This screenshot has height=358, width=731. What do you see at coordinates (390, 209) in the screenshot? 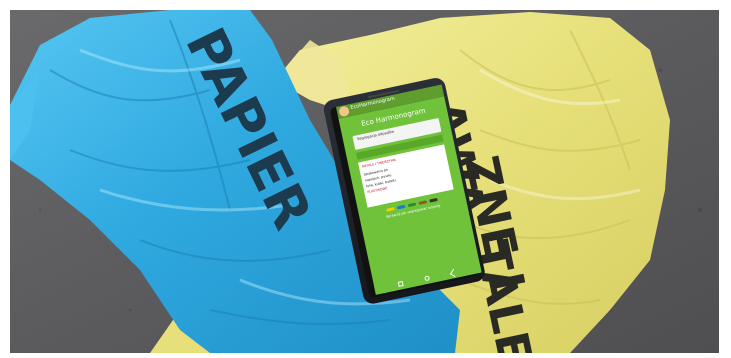
I see `yellow-bin-icon` at bounding box center [390, 209].